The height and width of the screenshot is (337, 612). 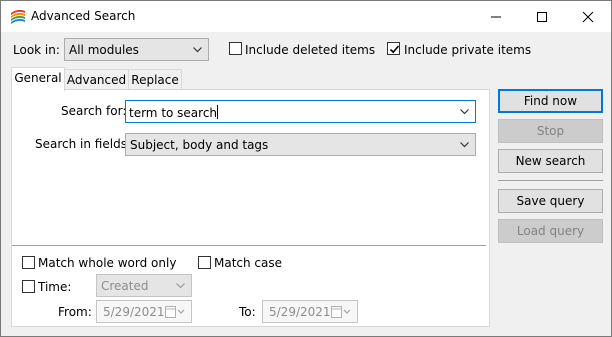 What do you see at coordinates (204, 262) in the screenshot?
I see `match-case-checkbox` at bounding box center [204, 262].